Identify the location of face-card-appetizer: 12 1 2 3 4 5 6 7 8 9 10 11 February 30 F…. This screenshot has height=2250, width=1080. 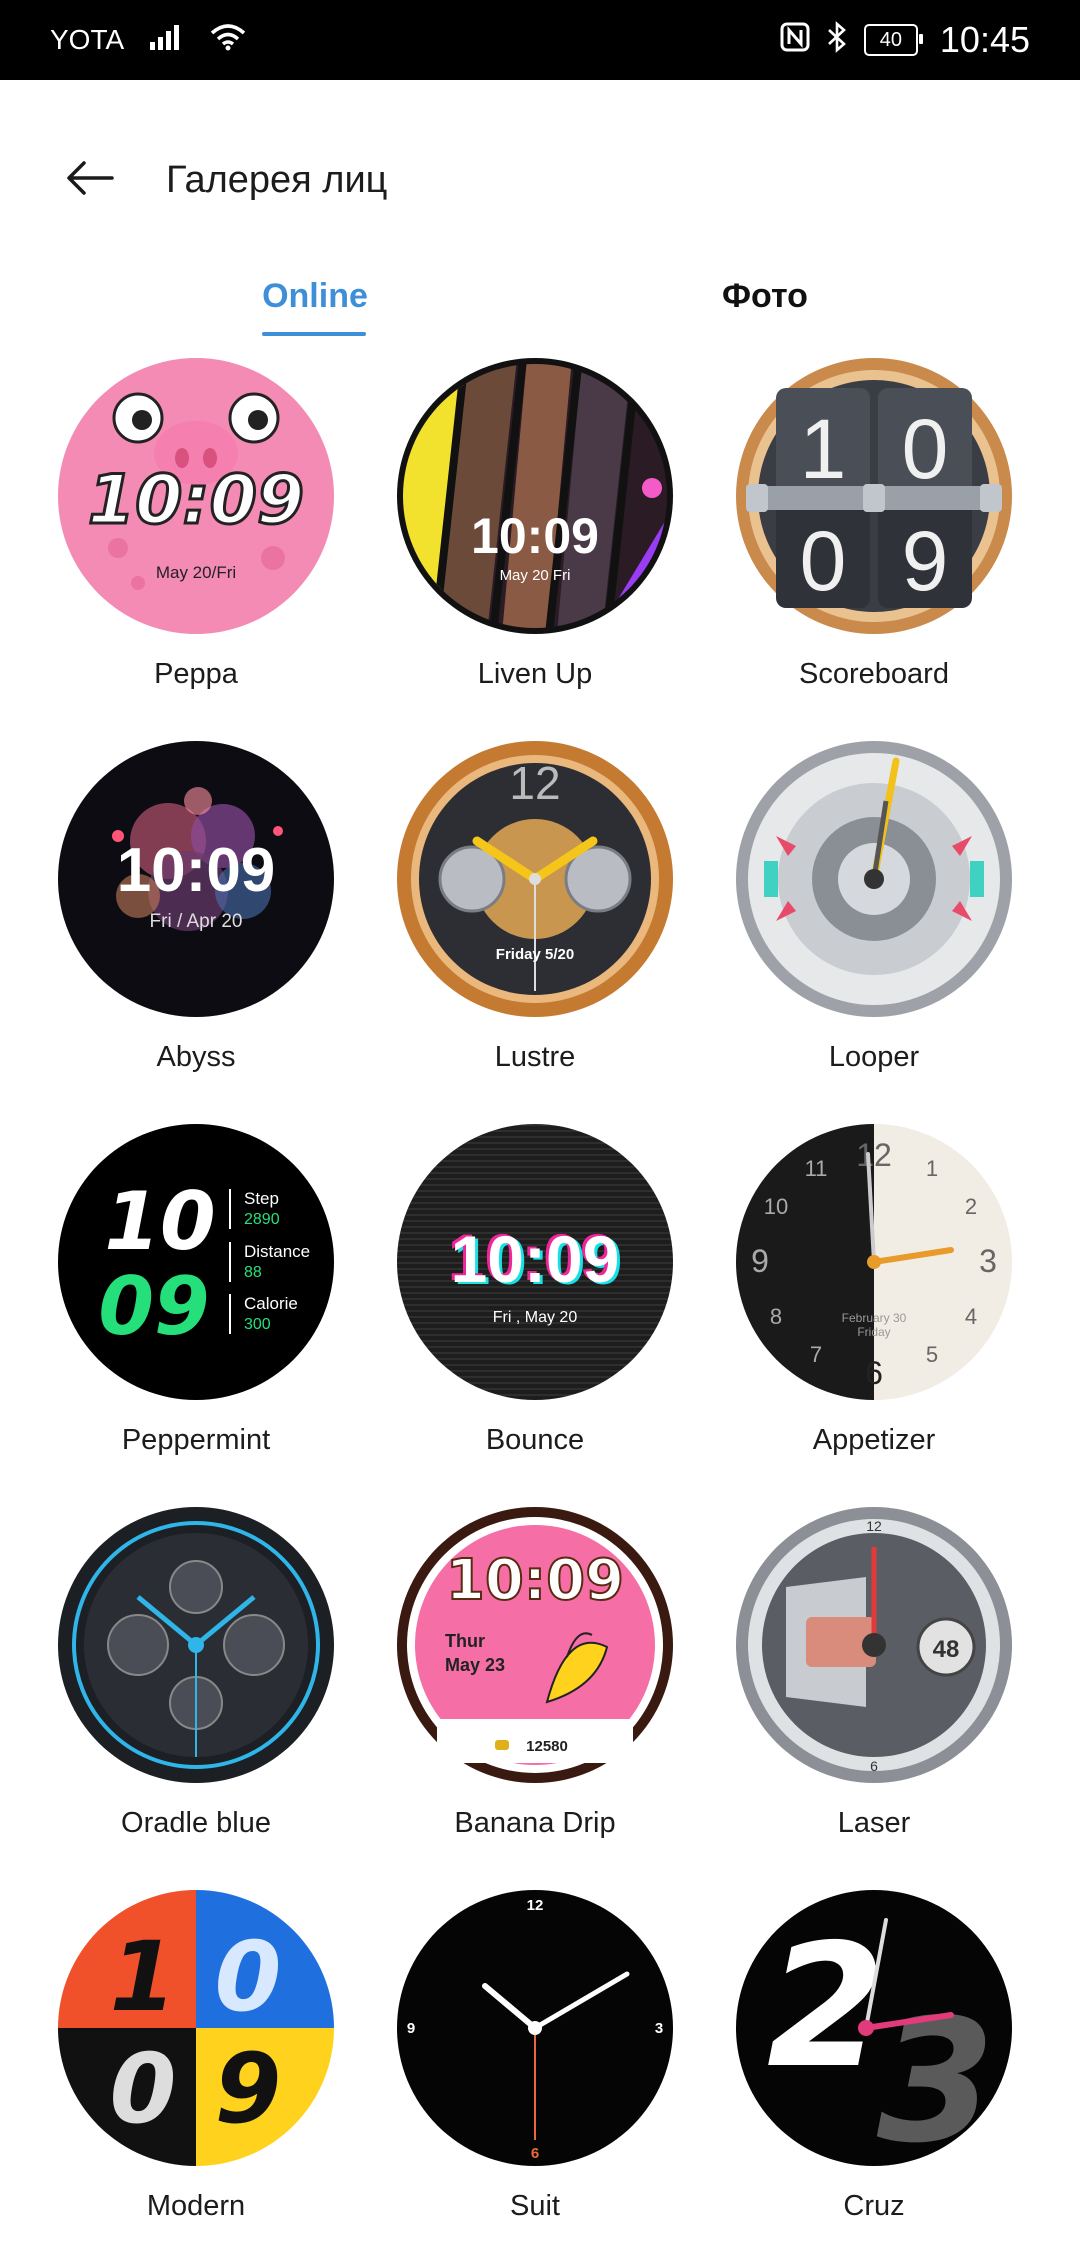
(878, 1304).